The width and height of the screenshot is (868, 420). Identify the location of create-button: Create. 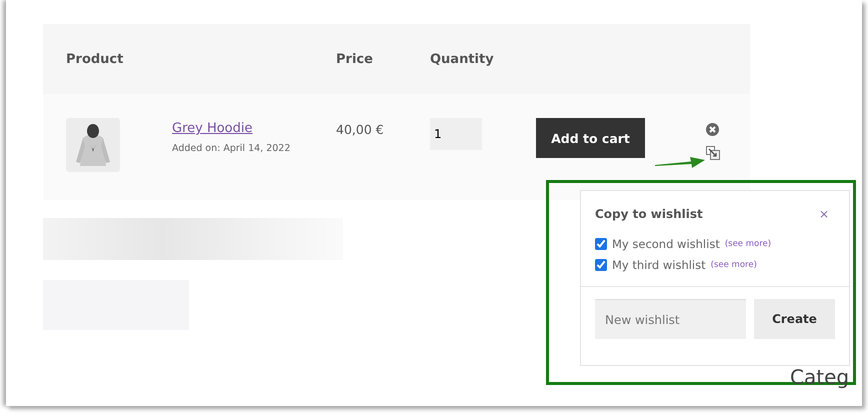
(794, 319).